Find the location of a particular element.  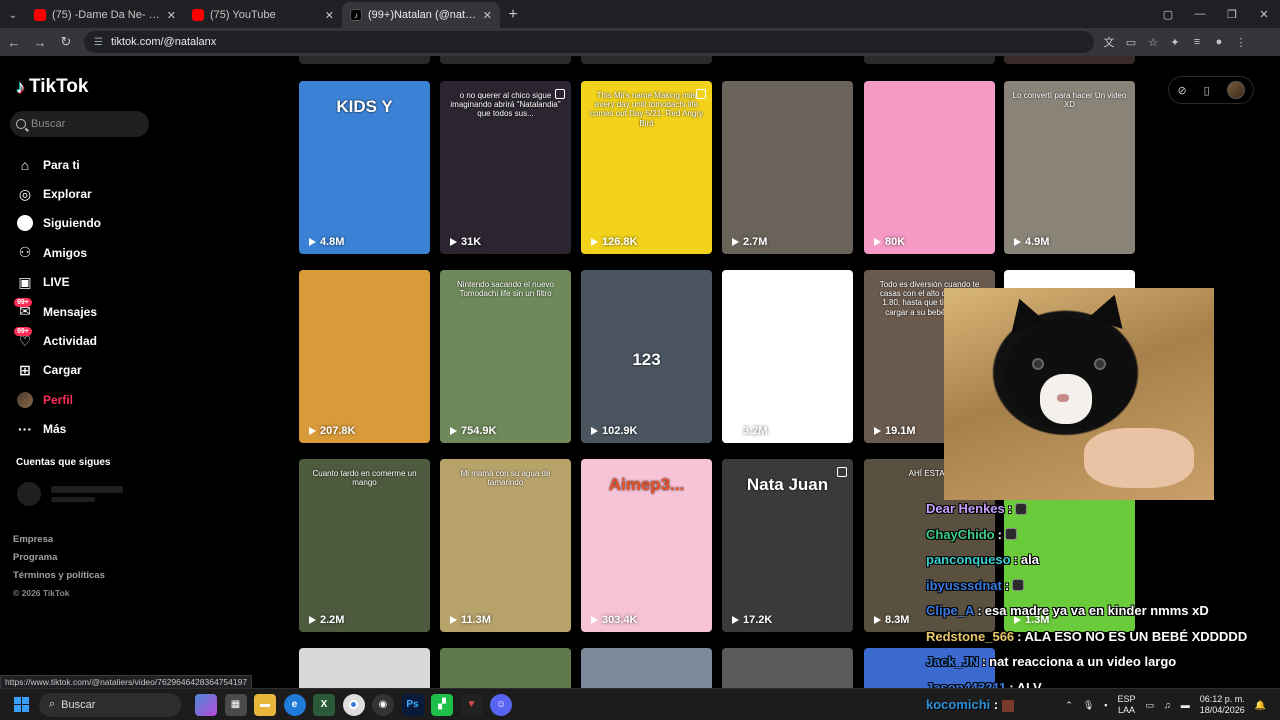

notifications-icon: 🔔 is located at coordinates (1260, 705).